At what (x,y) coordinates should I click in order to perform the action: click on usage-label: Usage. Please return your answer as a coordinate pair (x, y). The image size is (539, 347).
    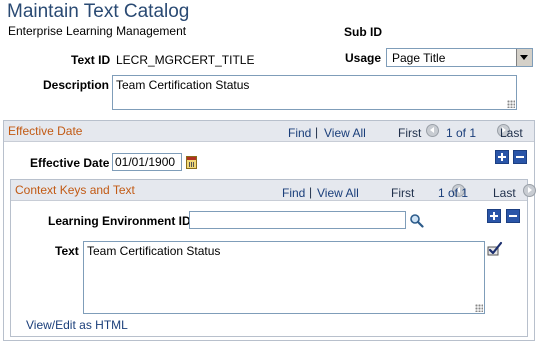
    Looking at the image, I should click on (363, 58).